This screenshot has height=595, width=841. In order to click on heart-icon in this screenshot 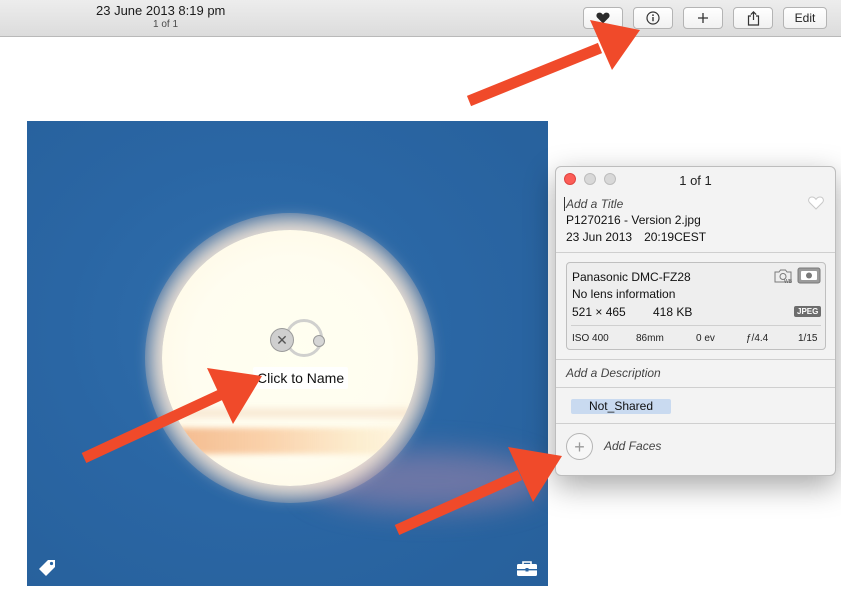, I will do `click(603, 18)`.